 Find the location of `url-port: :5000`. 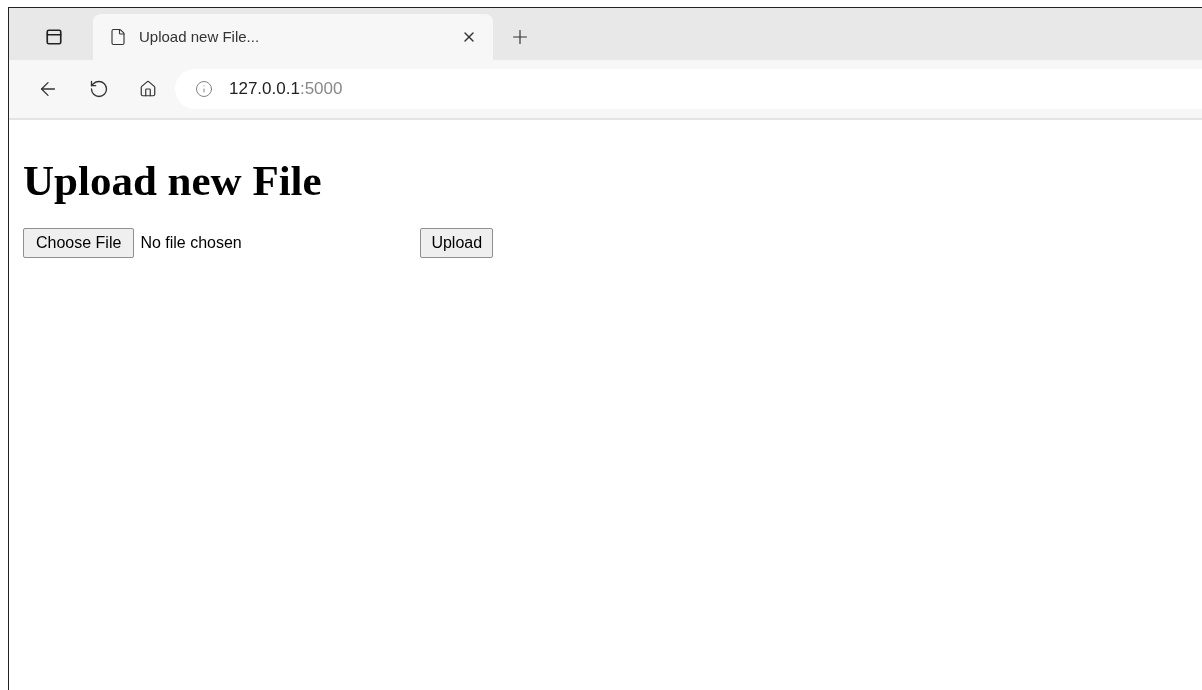

url-port: :5000 is located at coordinates (321, 89).